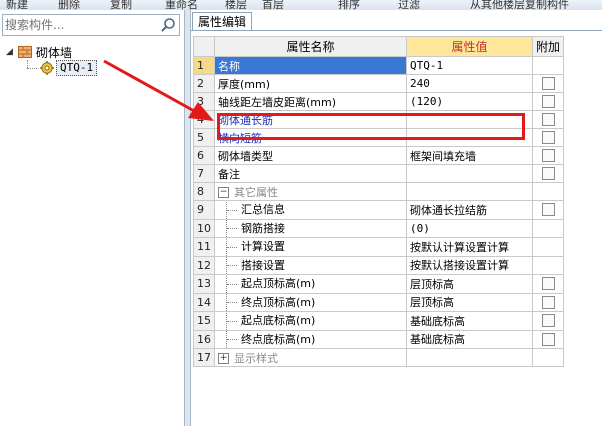 The image size is (602, 426). What do you see at coordinates (469, 228) in the screenshot?
I see `property-value-cell: (0)` at bounding box center [469, 228].